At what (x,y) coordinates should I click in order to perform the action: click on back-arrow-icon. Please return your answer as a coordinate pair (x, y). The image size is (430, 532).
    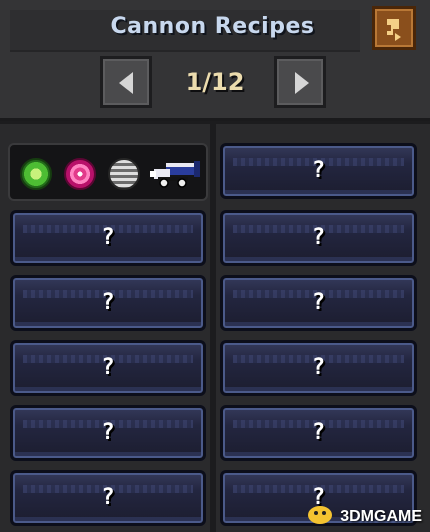
    Looking at the image, I should click on (394, 30).